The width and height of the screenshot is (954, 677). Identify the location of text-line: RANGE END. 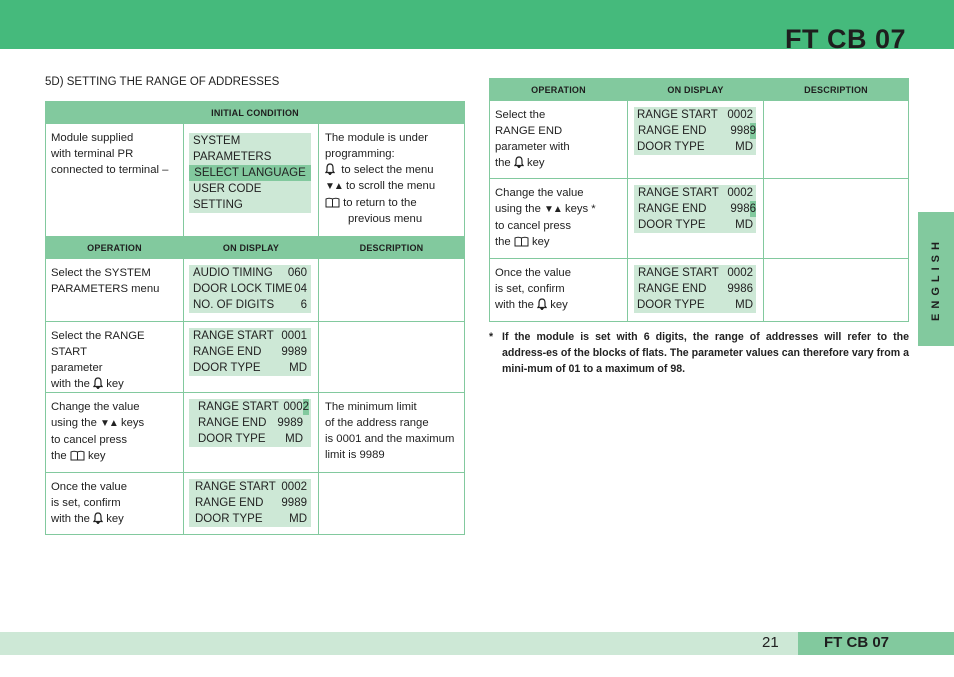
(529, 131).